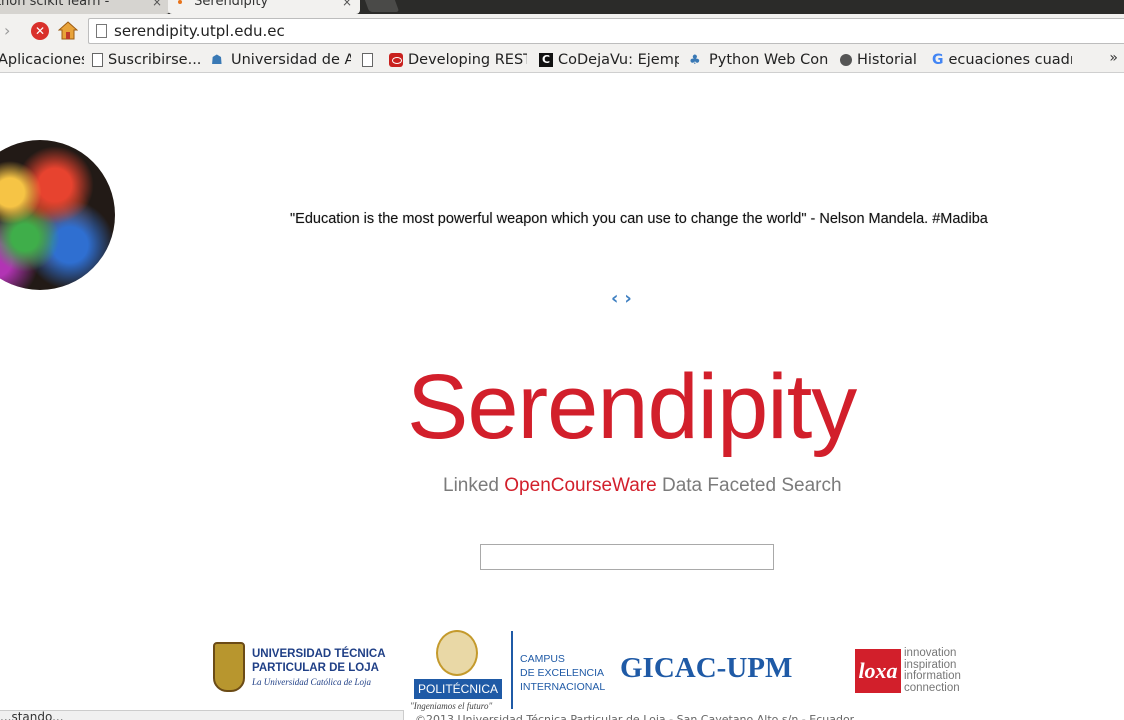  I want to click on bookmark-historial: Historial, so click(881, 60).